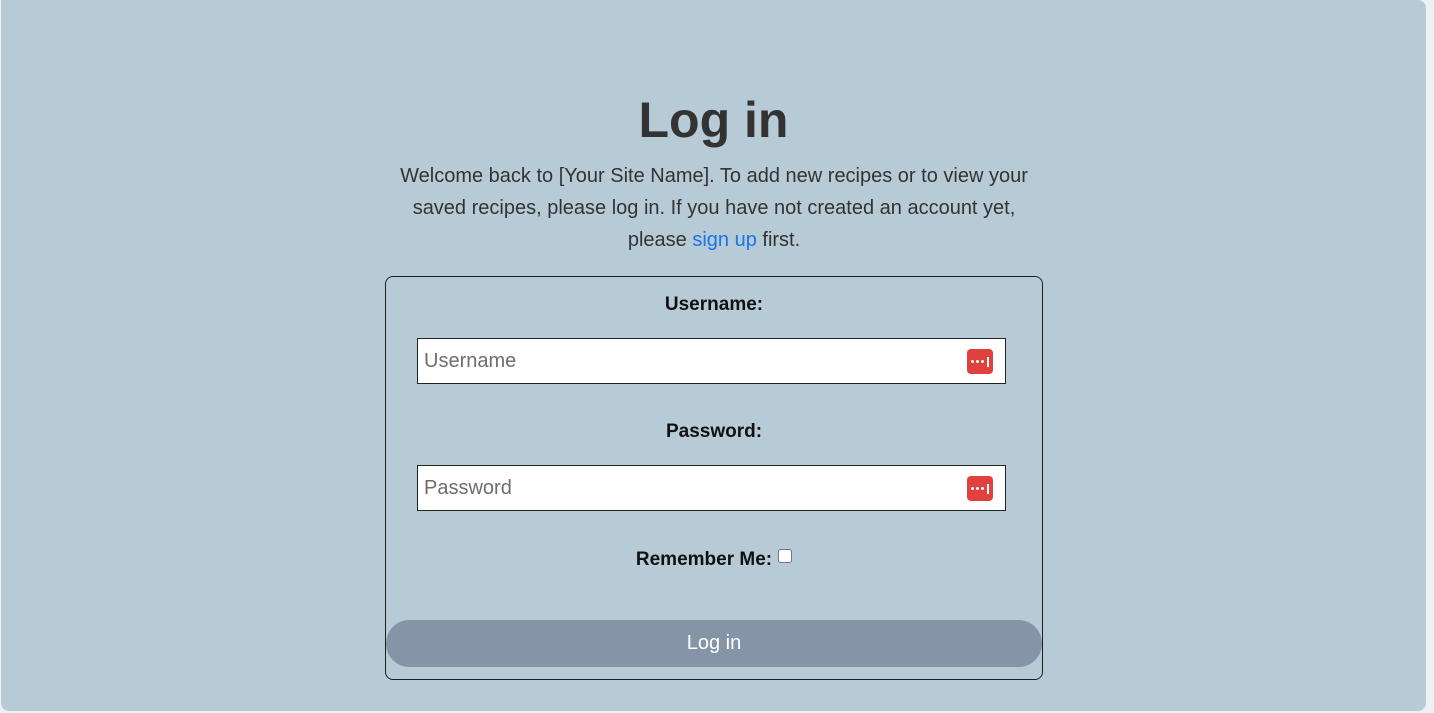  Describe the element at coordinates (778, 240) in the screenshot. I see `intro-text-after-link: first.` at that location.